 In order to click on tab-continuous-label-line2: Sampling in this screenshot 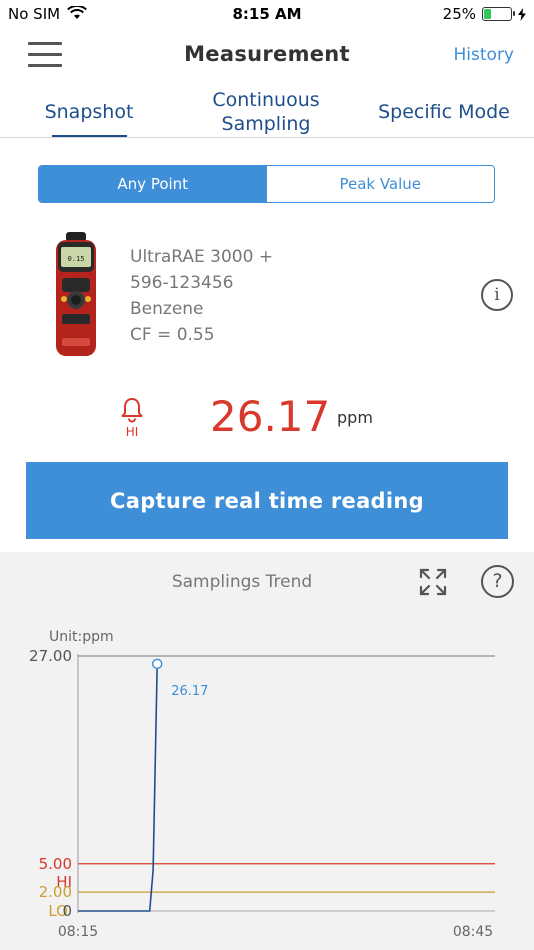, I will do `click(266, 124)`.